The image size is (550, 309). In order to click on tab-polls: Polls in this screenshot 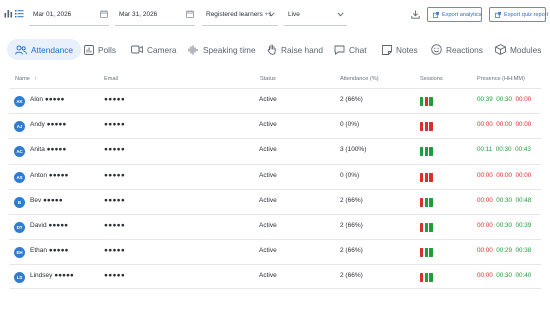, I will do `click(100, 49)`.